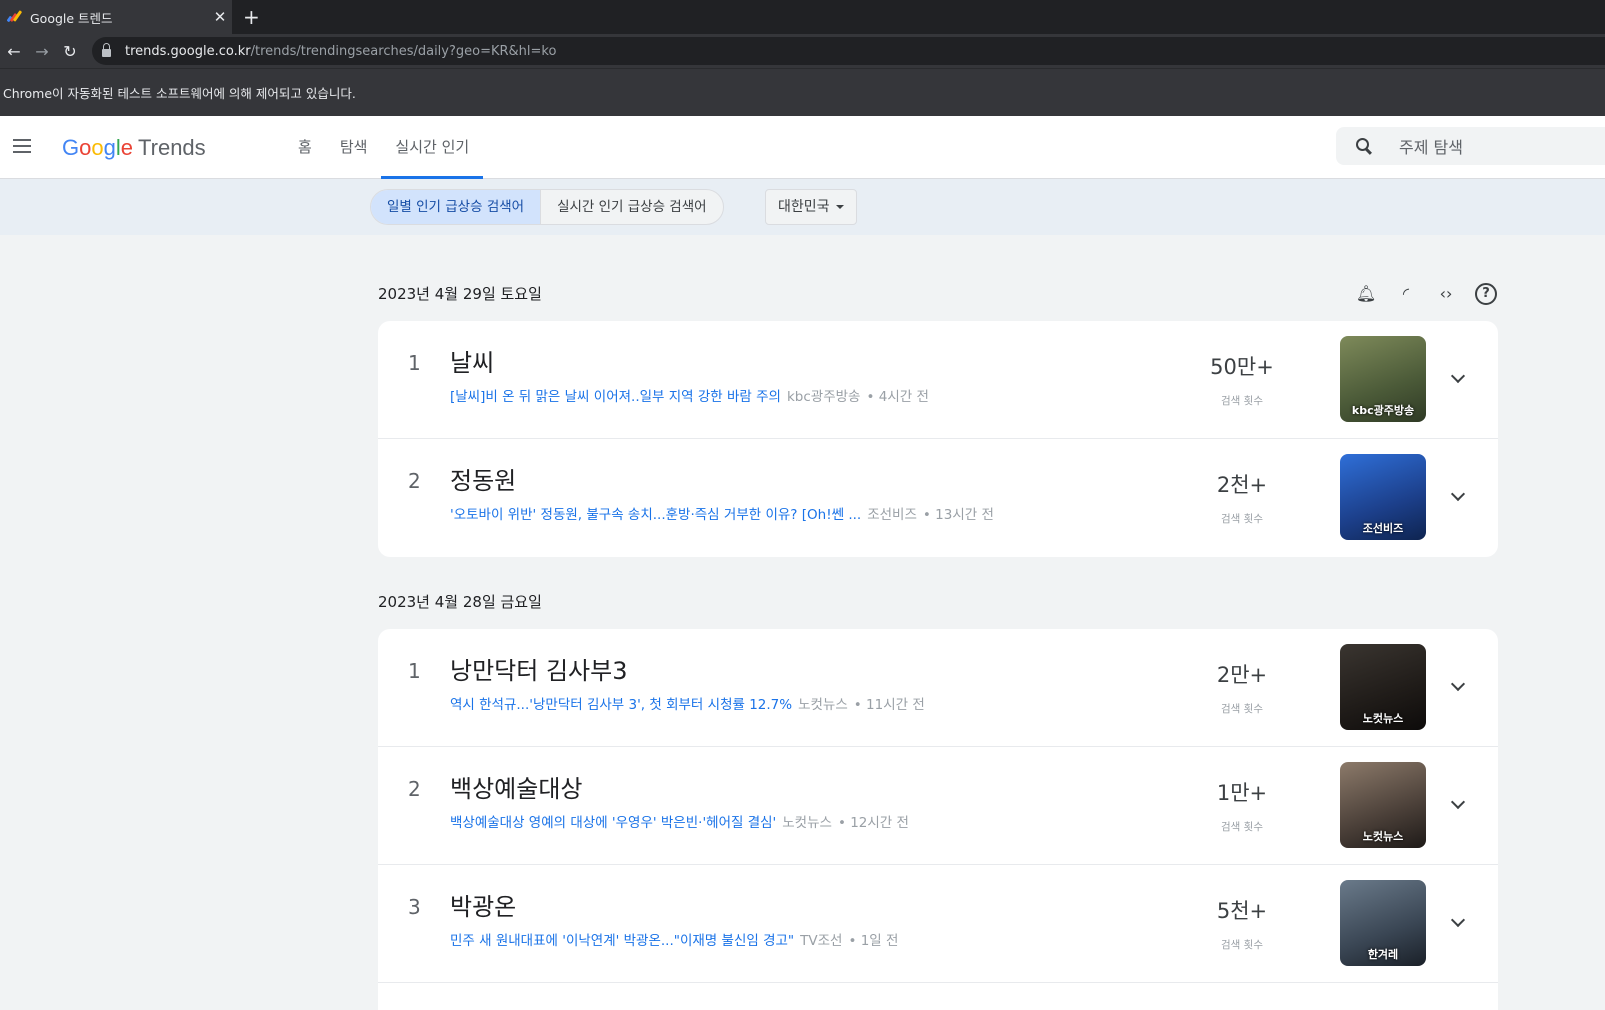 The width and height of the screenshot is (1605, 1010). I want to click on thumbnail-source: 한겨레, so click(1383, 954).